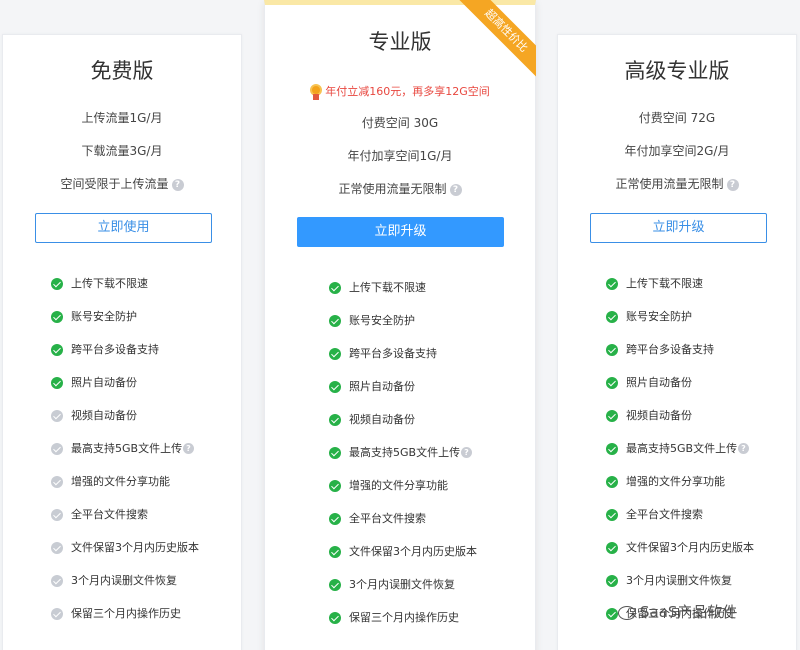 The height and width of the screenshot is (650, 800). What do you see at coordinates (123, 228) in the screenshot?
I see `use-now-button: 立即使用` at bounding box center [123, 228].